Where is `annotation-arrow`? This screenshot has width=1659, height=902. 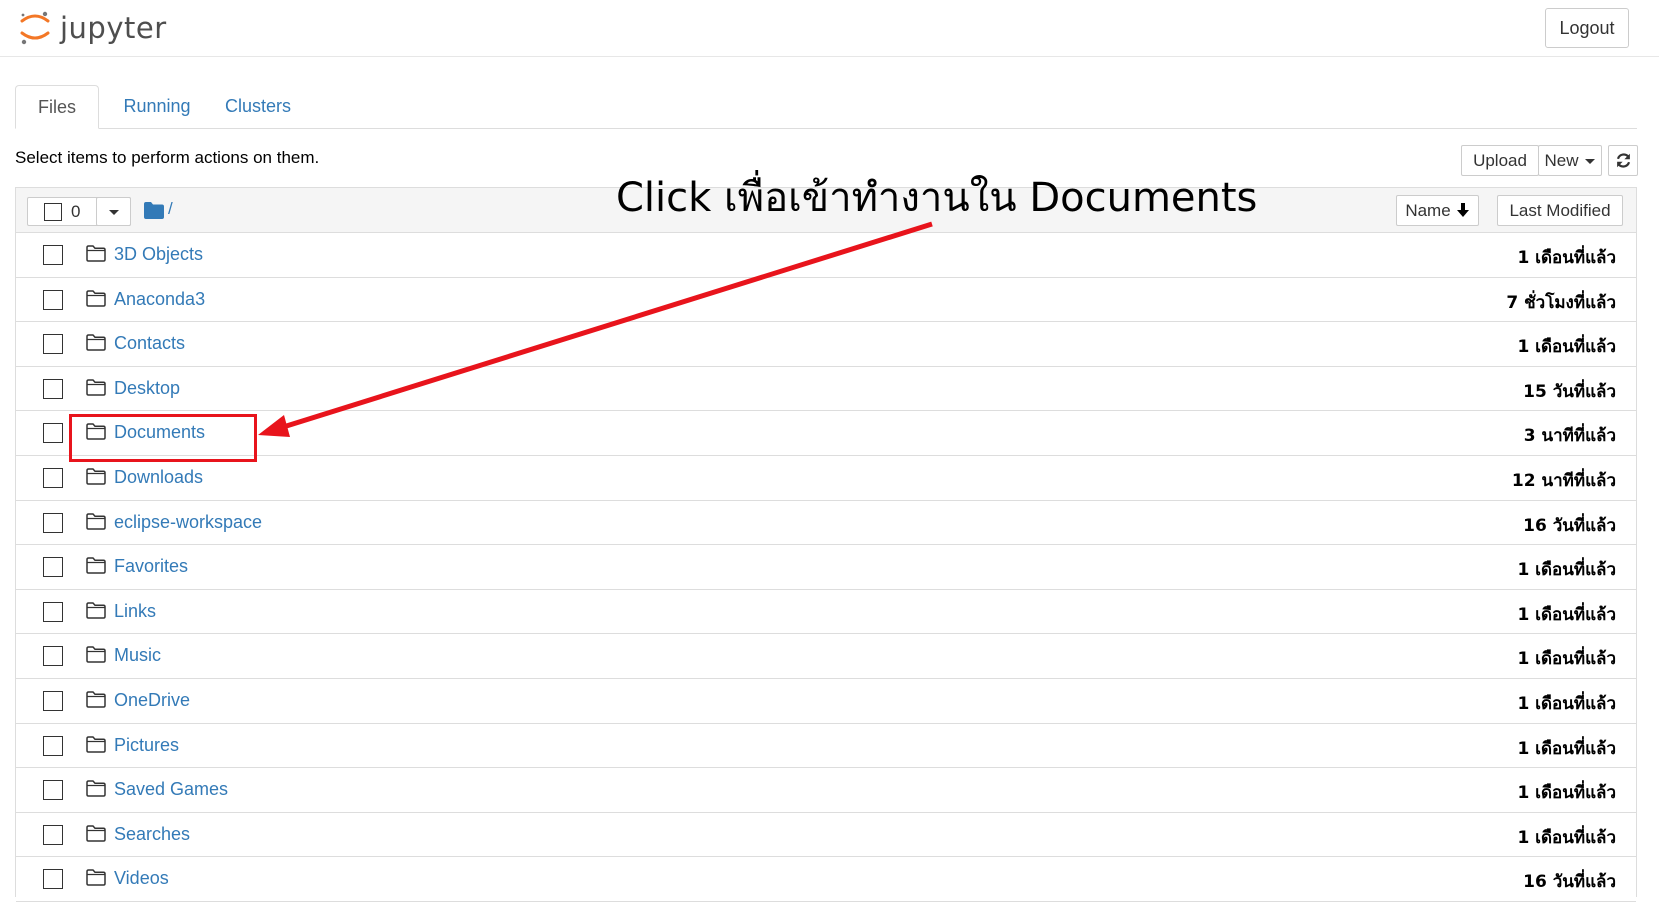
annotation-arrow is located at coordinates (595, 329).